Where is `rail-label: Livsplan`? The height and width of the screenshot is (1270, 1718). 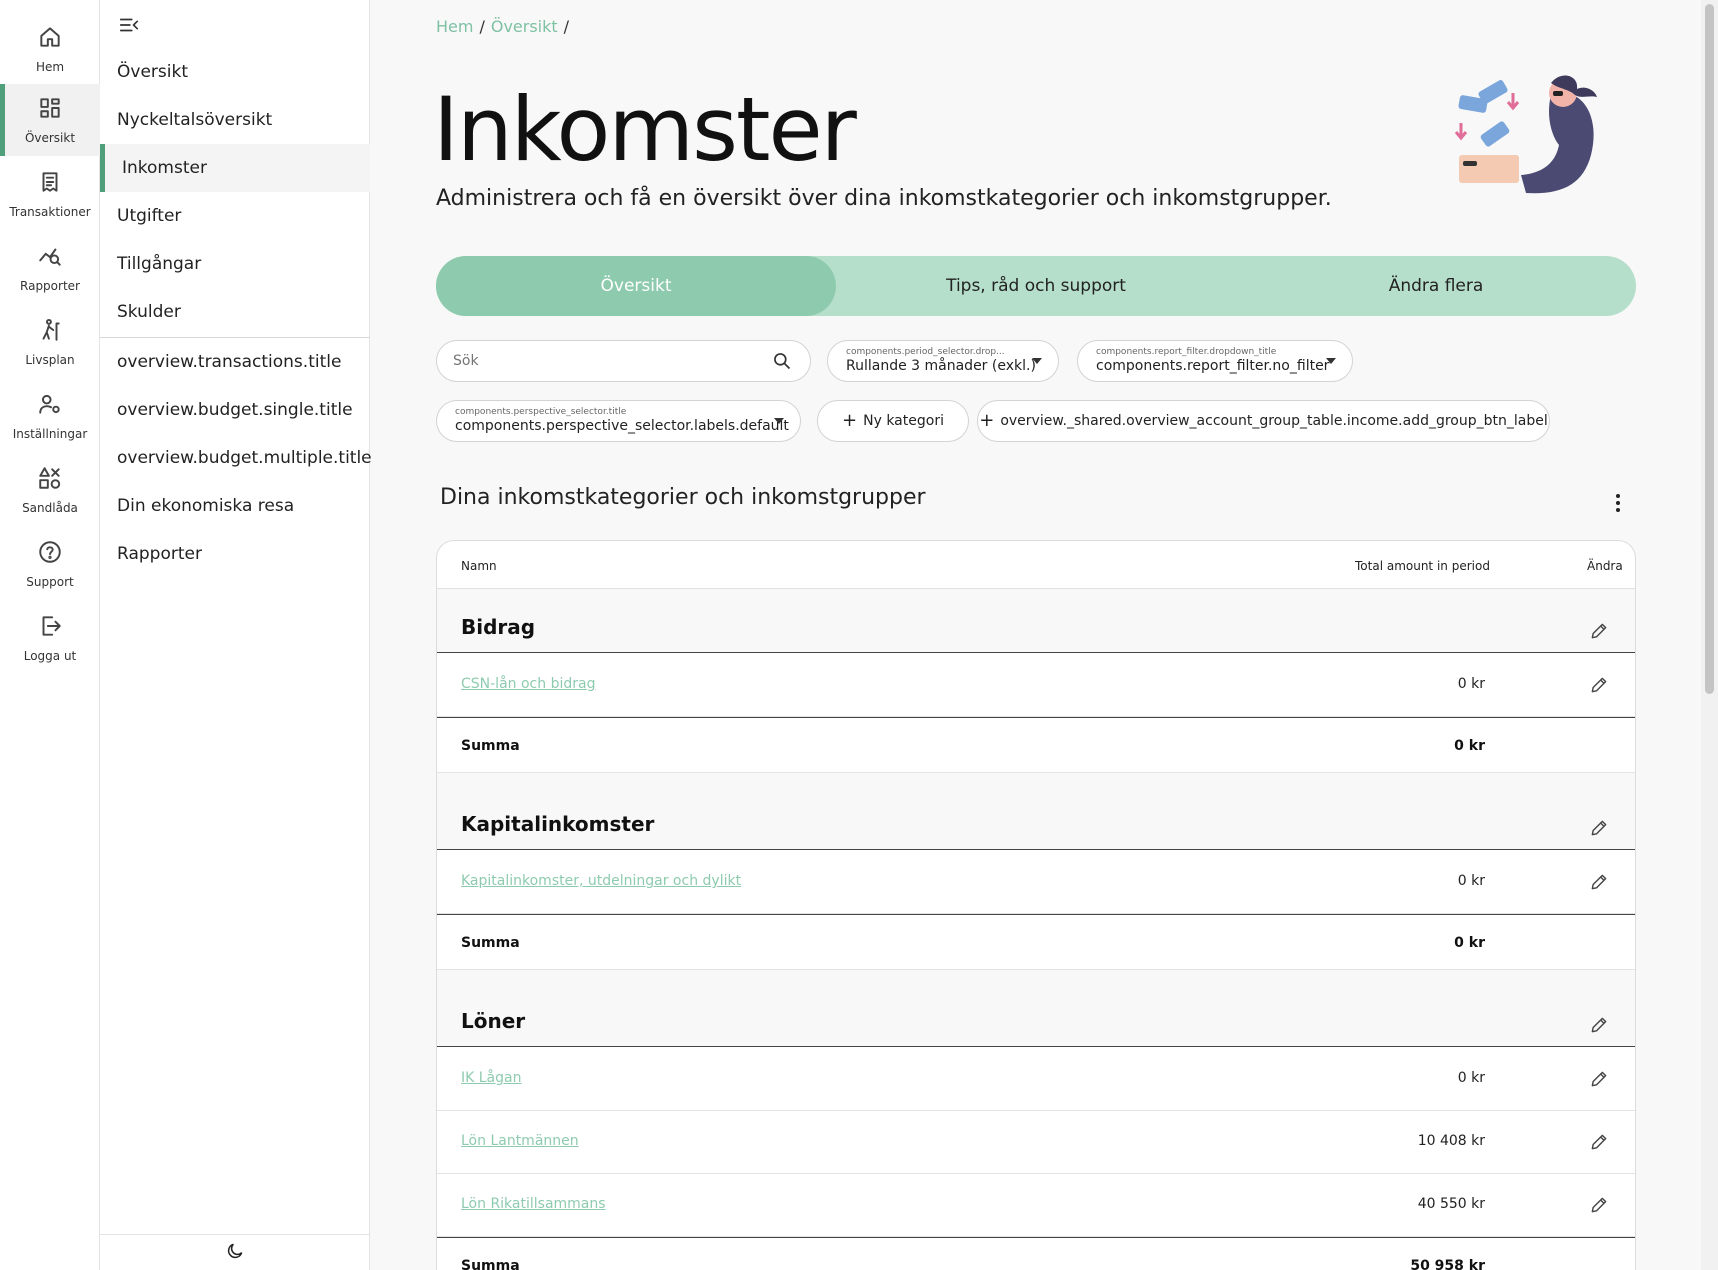 rail-label: Livsplan is located at coordinates (50, 360).